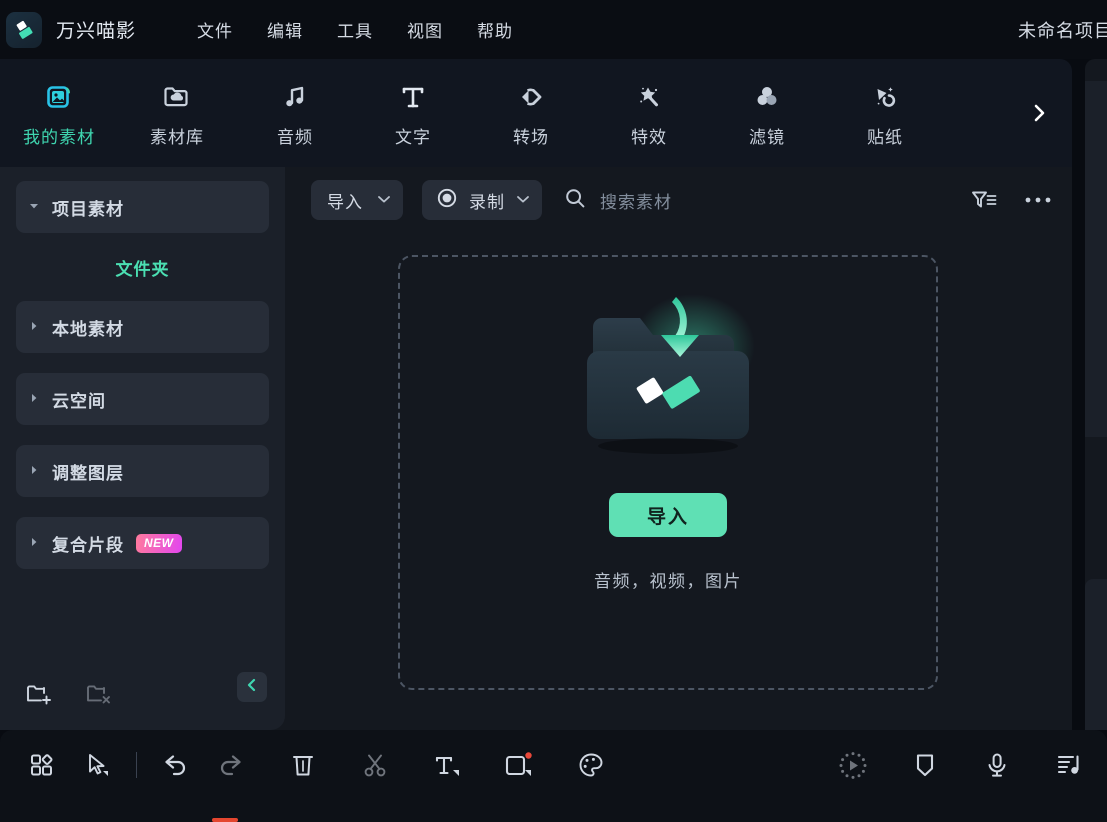 The height and width of the screenshot is (822, 1107). Describe the element at coordinates (142, 207) in the screenshot. I see `sidebar-item-project-media: 项目素材` at that location.